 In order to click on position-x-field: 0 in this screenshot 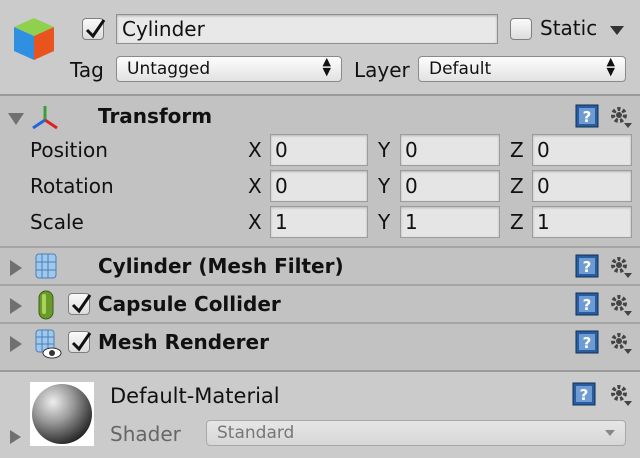, I will do `click(319, 150)`.